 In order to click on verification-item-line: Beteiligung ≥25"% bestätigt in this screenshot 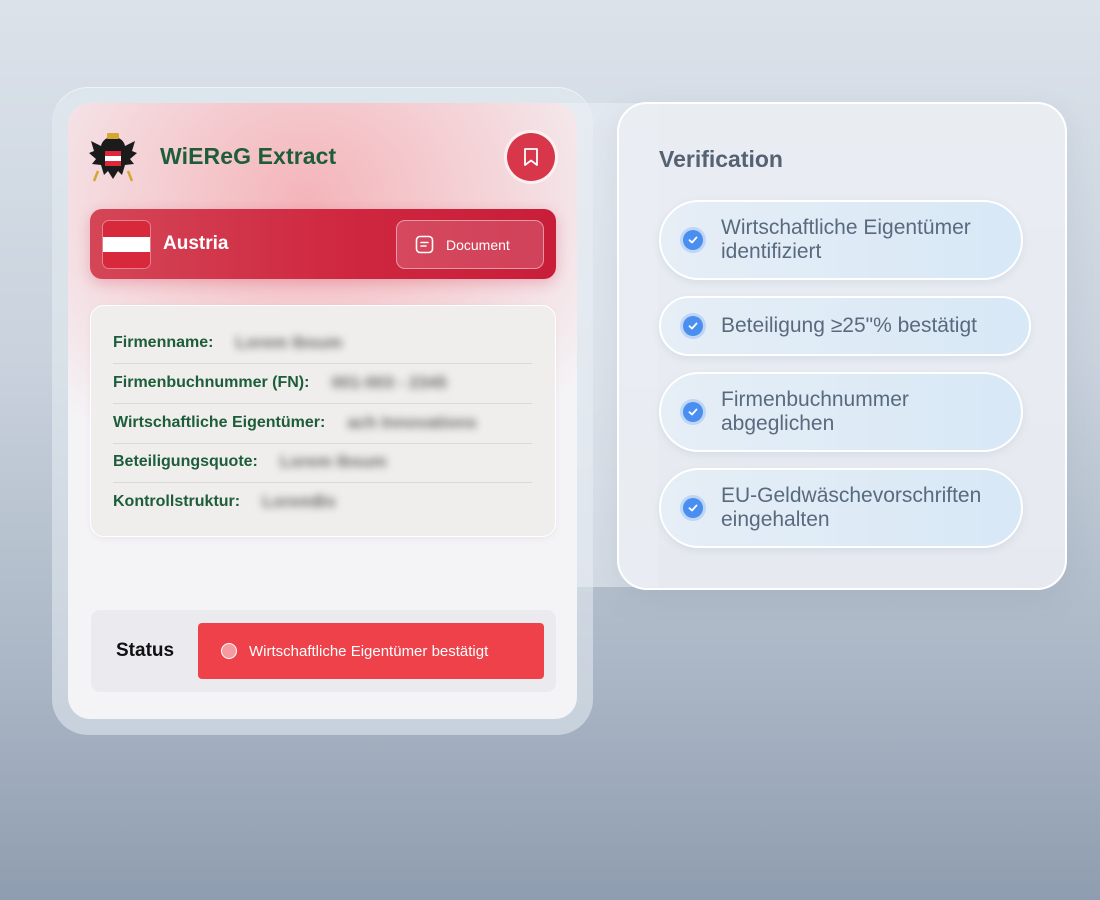, I will do `click(849, 325)`.